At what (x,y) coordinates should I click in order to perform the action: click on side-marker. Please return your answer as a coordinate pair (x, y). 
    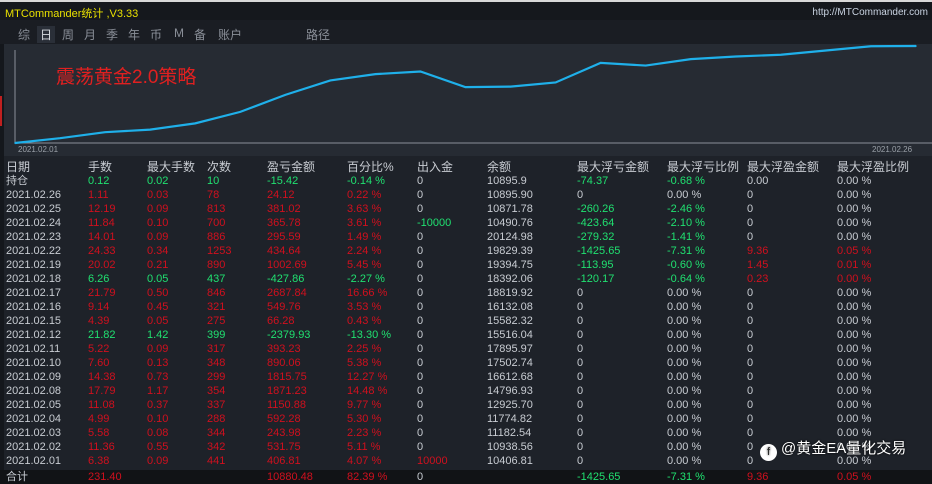
    Looking at the image, I should click on (1, 111).